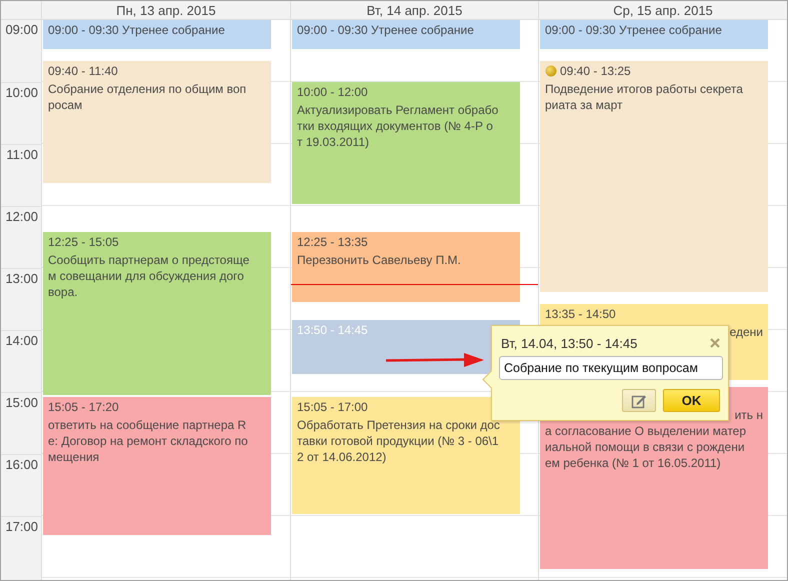 This screenshot has width=788, height=581. Describe the element at coordinates (654, 176) in the screenshot. I see `event-card: 09:40 - 13:25 Подведение итогов работы секрета риата за март` at that location.